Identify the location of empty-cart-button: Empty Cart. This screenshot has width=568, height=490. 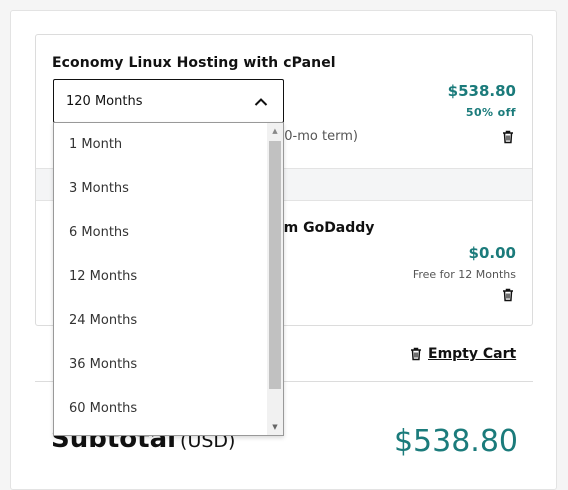
(463, 354).